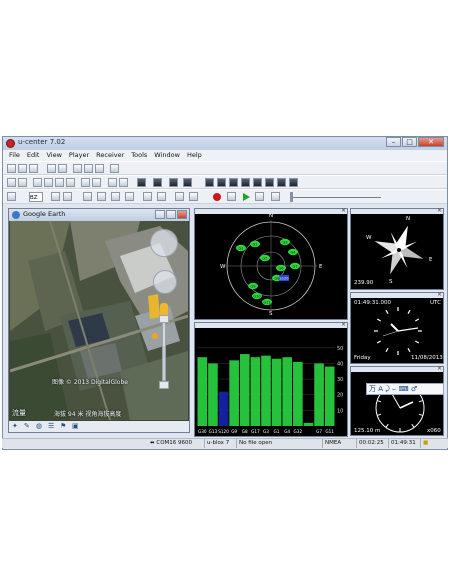  What do you see at coordinates (275, 196) in the screenshot?
I see `fast-forward-icon` at bounding box center [275, 196].